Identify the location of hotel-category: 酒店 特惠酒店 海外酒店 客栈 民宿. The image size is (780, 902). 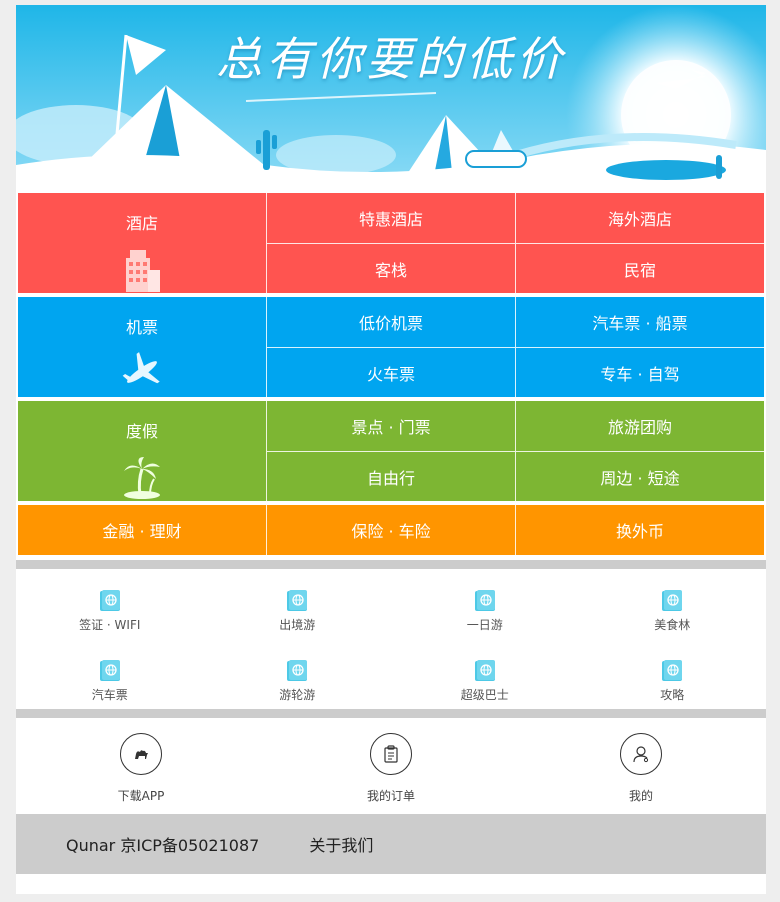
(391, 243).